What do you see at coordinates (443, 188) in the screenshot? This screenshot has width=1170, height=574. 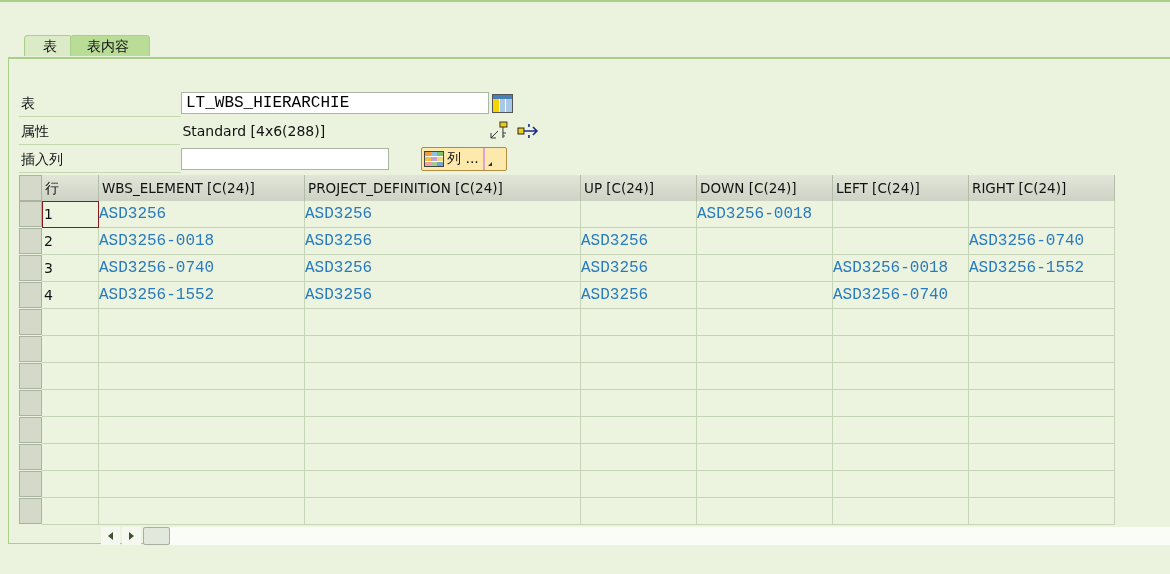 I see `column-header: PROJECT_DEFINITION [C(24)]` at bounding box center [443, 188].